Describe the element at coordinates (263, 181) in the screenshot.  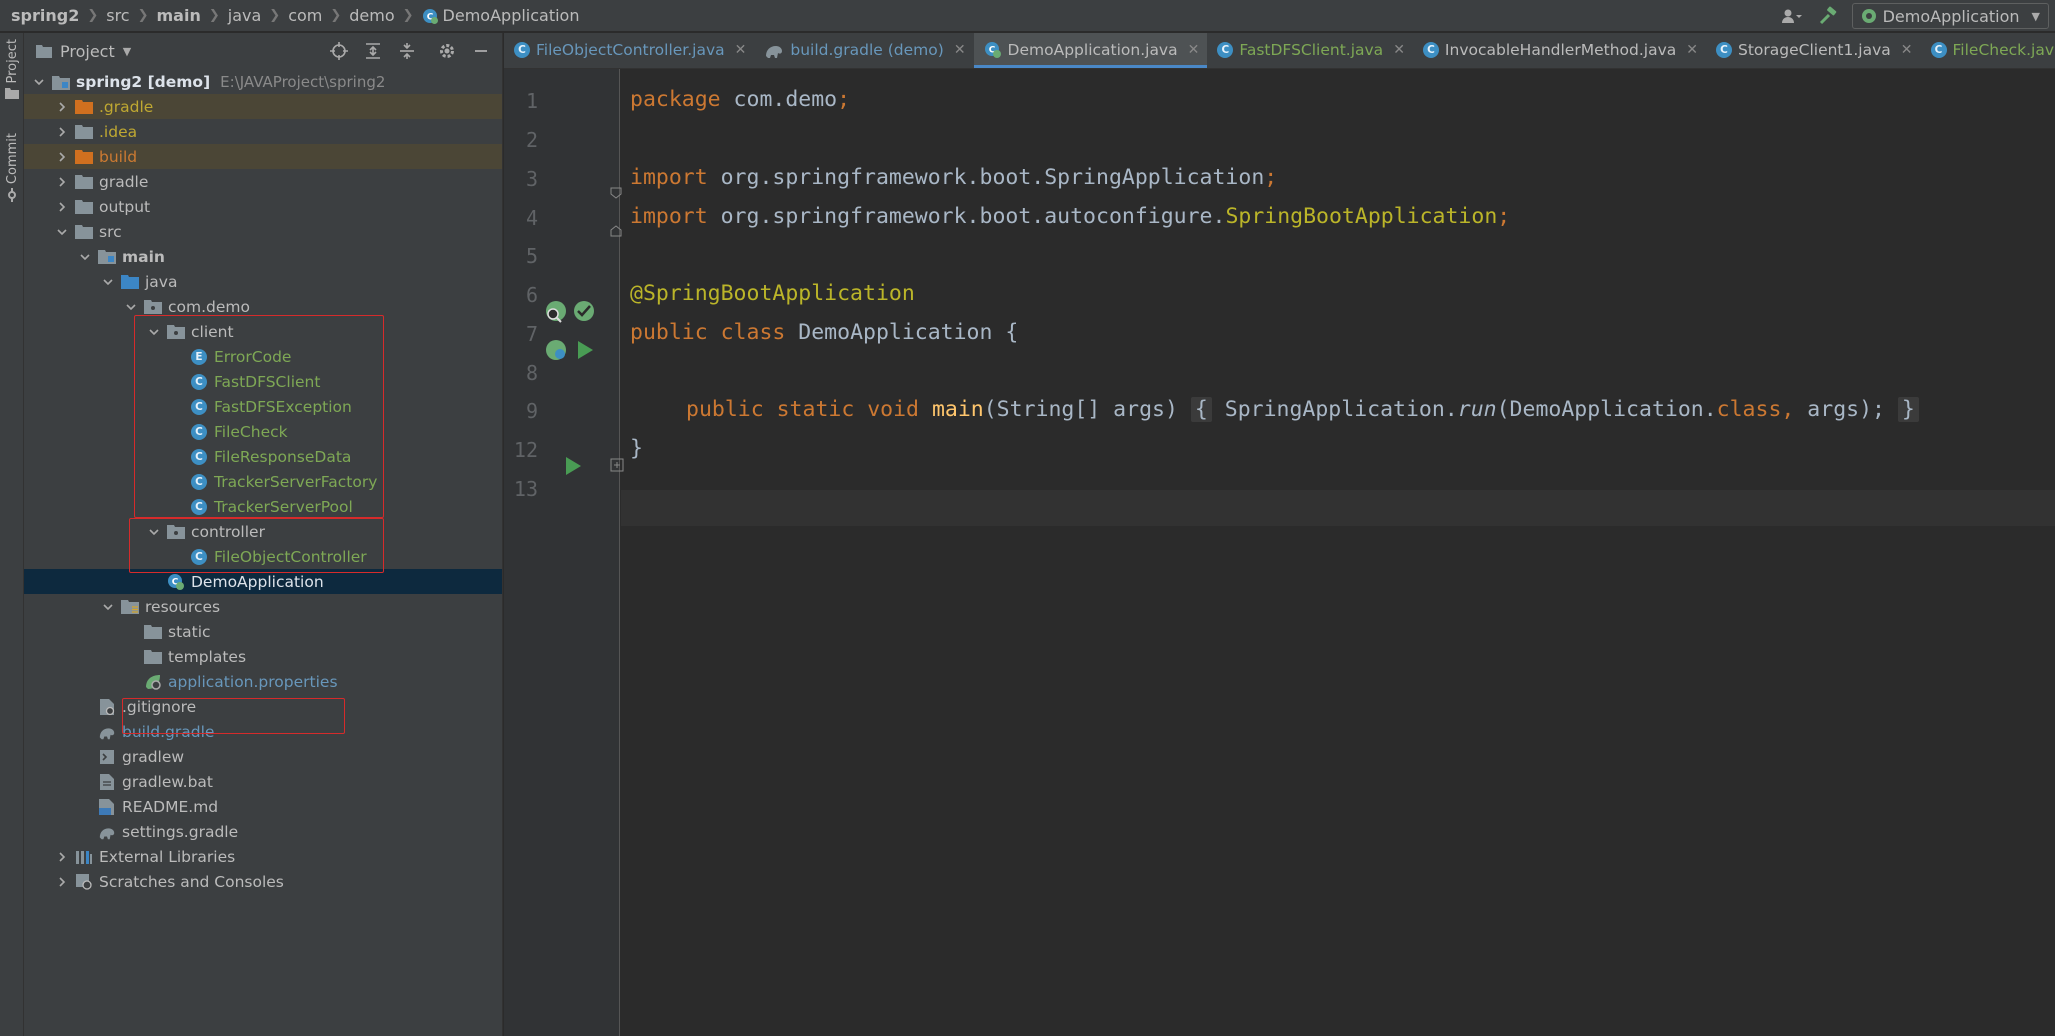
I see `tree-item-gradle-folder: gradle` at that location.